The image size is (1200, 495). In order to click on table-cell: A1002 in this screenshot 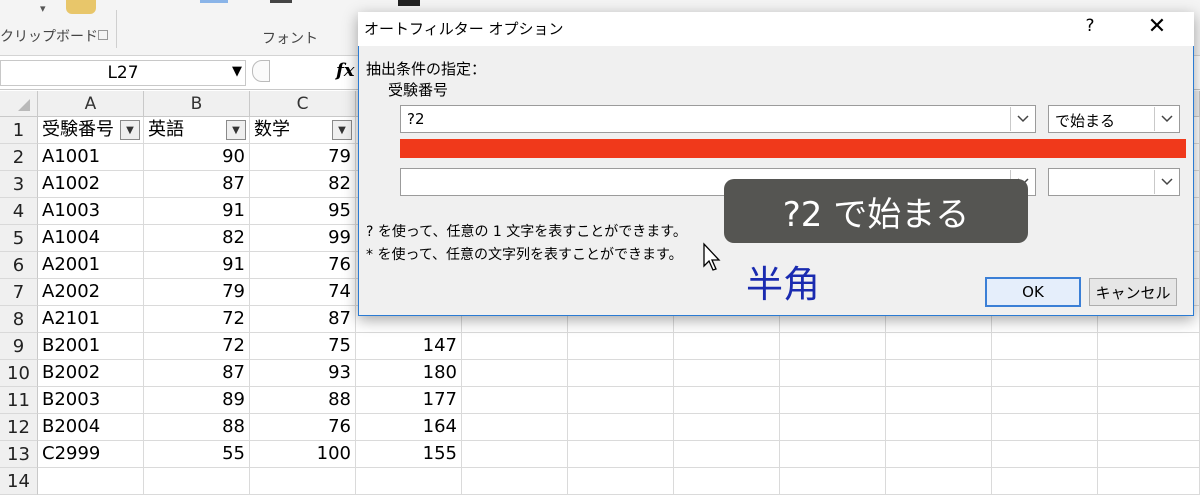, I will do `click(91, 184)`.